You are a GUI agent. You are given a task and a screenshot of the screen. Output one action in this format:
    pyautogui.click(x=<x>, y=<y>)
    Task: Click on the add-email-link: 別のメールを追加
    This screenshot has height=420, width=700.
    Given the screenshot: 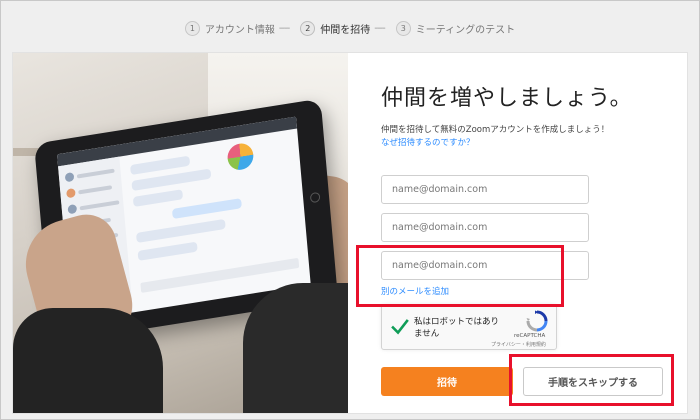 What is the action you would take?
    pyautogui.click(x=415, y=291)
    